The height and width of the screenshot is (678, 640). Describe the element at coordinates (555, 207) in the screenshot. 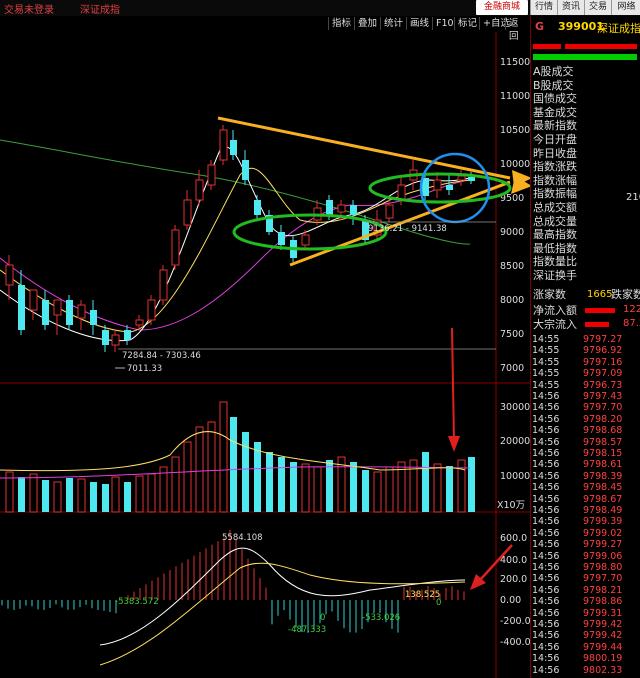

I see `quote-label: 总成交额` at that location.